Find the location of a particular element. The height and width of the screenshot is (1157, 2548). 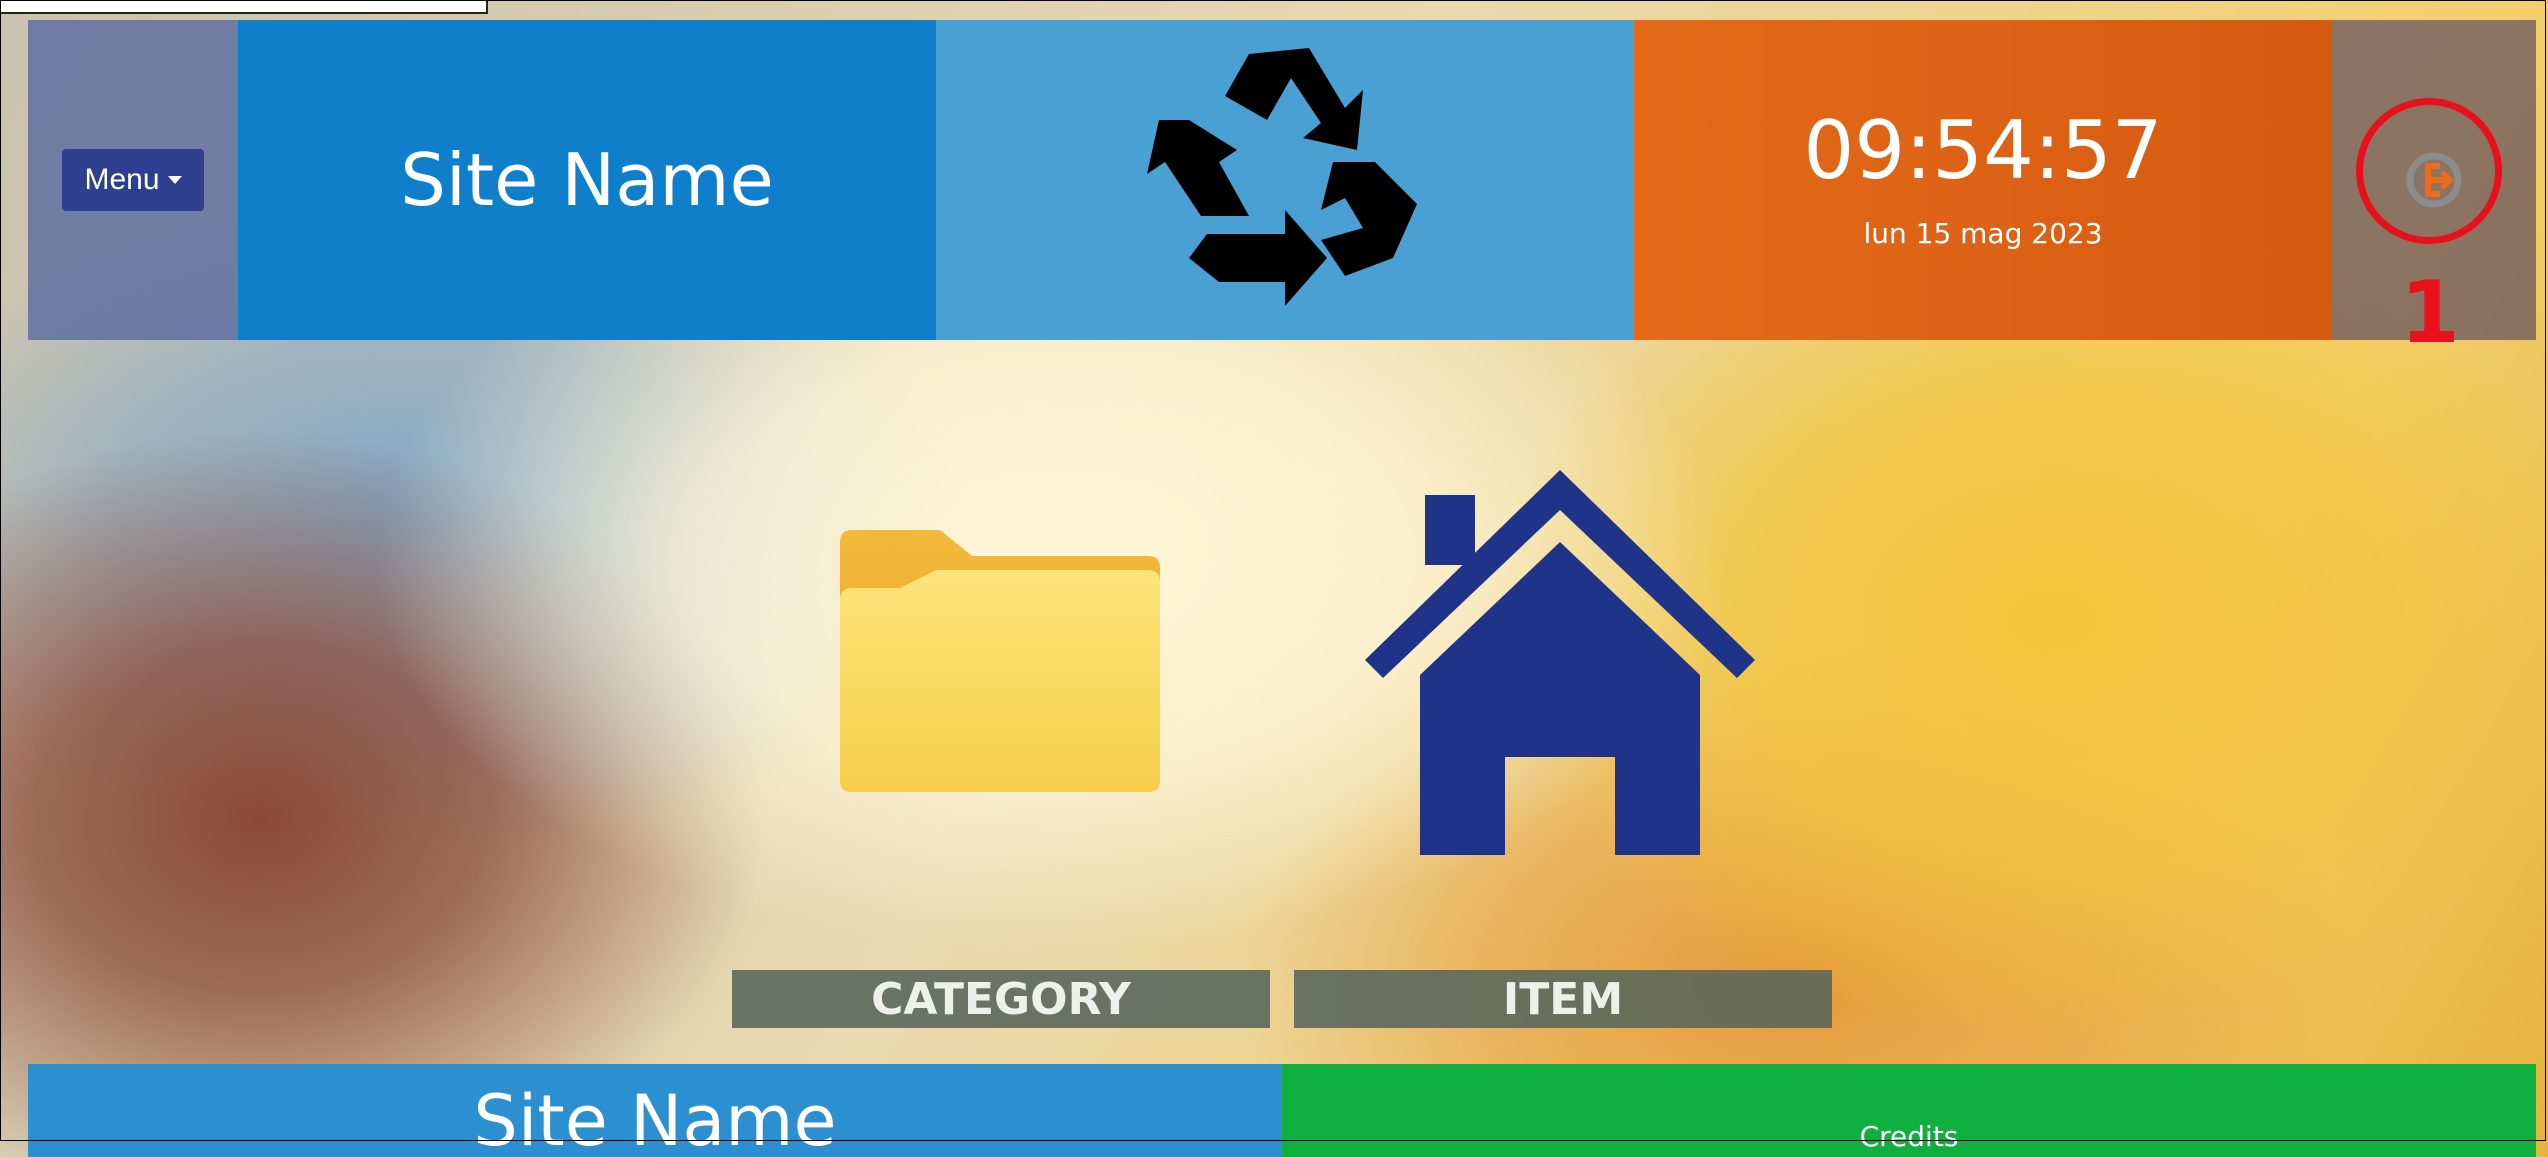

footer-credits-link: Credits is located at coordinates (1909, 1136).